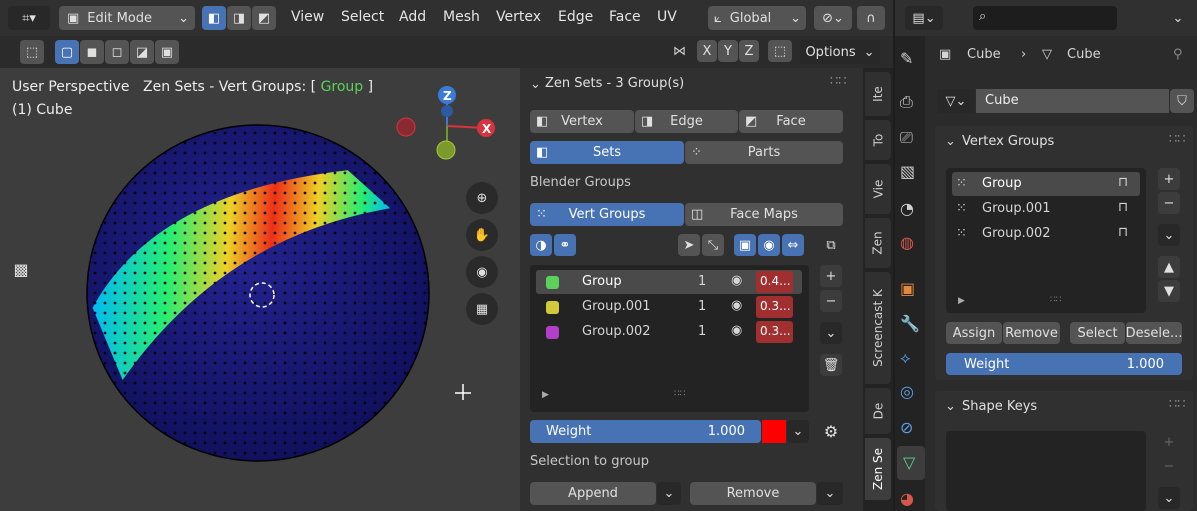  What do you see at coordinates (907, 499) in the screenshot?
I see `material-icon: ◕` at bounding box center [907, 499].